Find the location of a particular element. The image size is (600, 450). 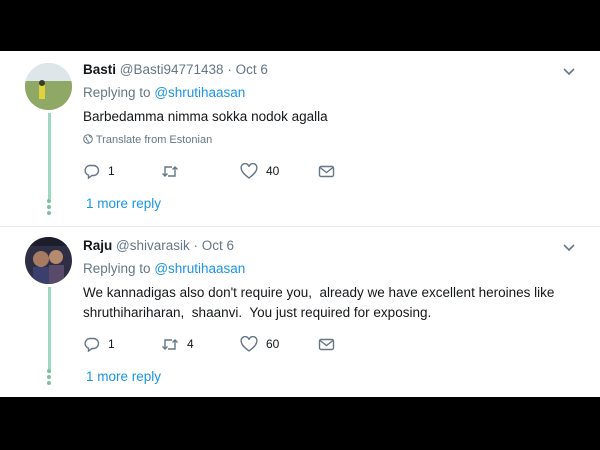

tweet-actions: 1 40 is located at coordinates (233, 171).